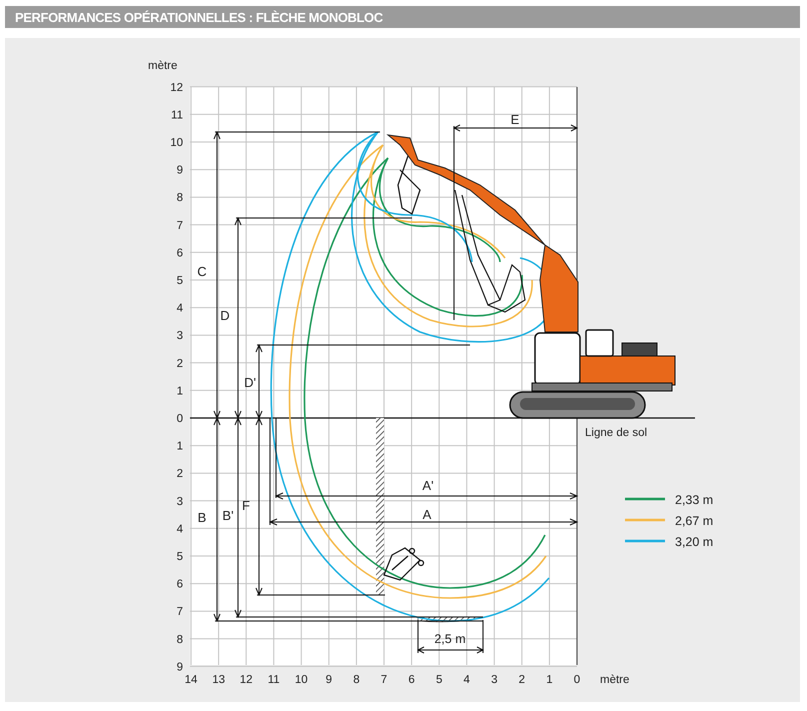  Describe the element at coordinates (616, 433) in the screenshot. I see `ground-label: Ligne de sol` at that location.